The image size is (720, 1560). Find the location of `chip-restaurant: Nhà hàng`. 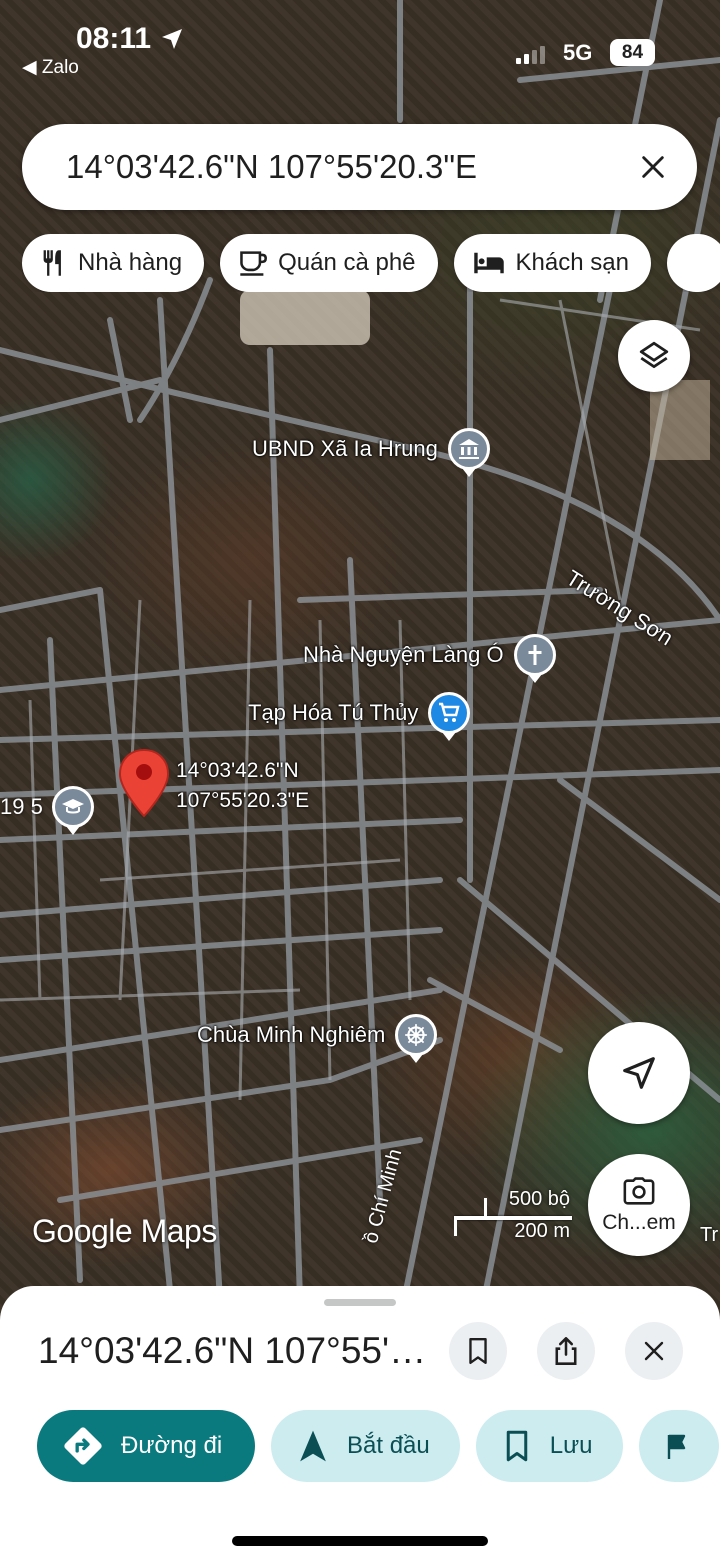

chip-restaurant: Nhà hàng is located at coordinates (113, 263).